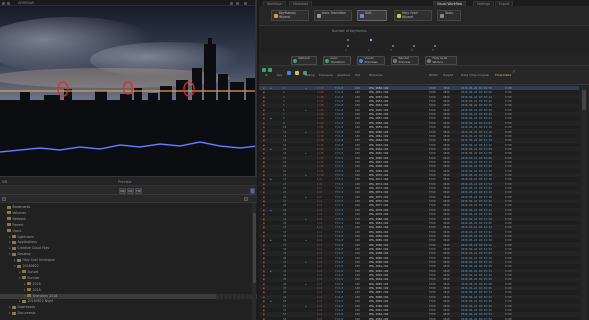  I want to click on table-cell: 5760, so click(432, 318).